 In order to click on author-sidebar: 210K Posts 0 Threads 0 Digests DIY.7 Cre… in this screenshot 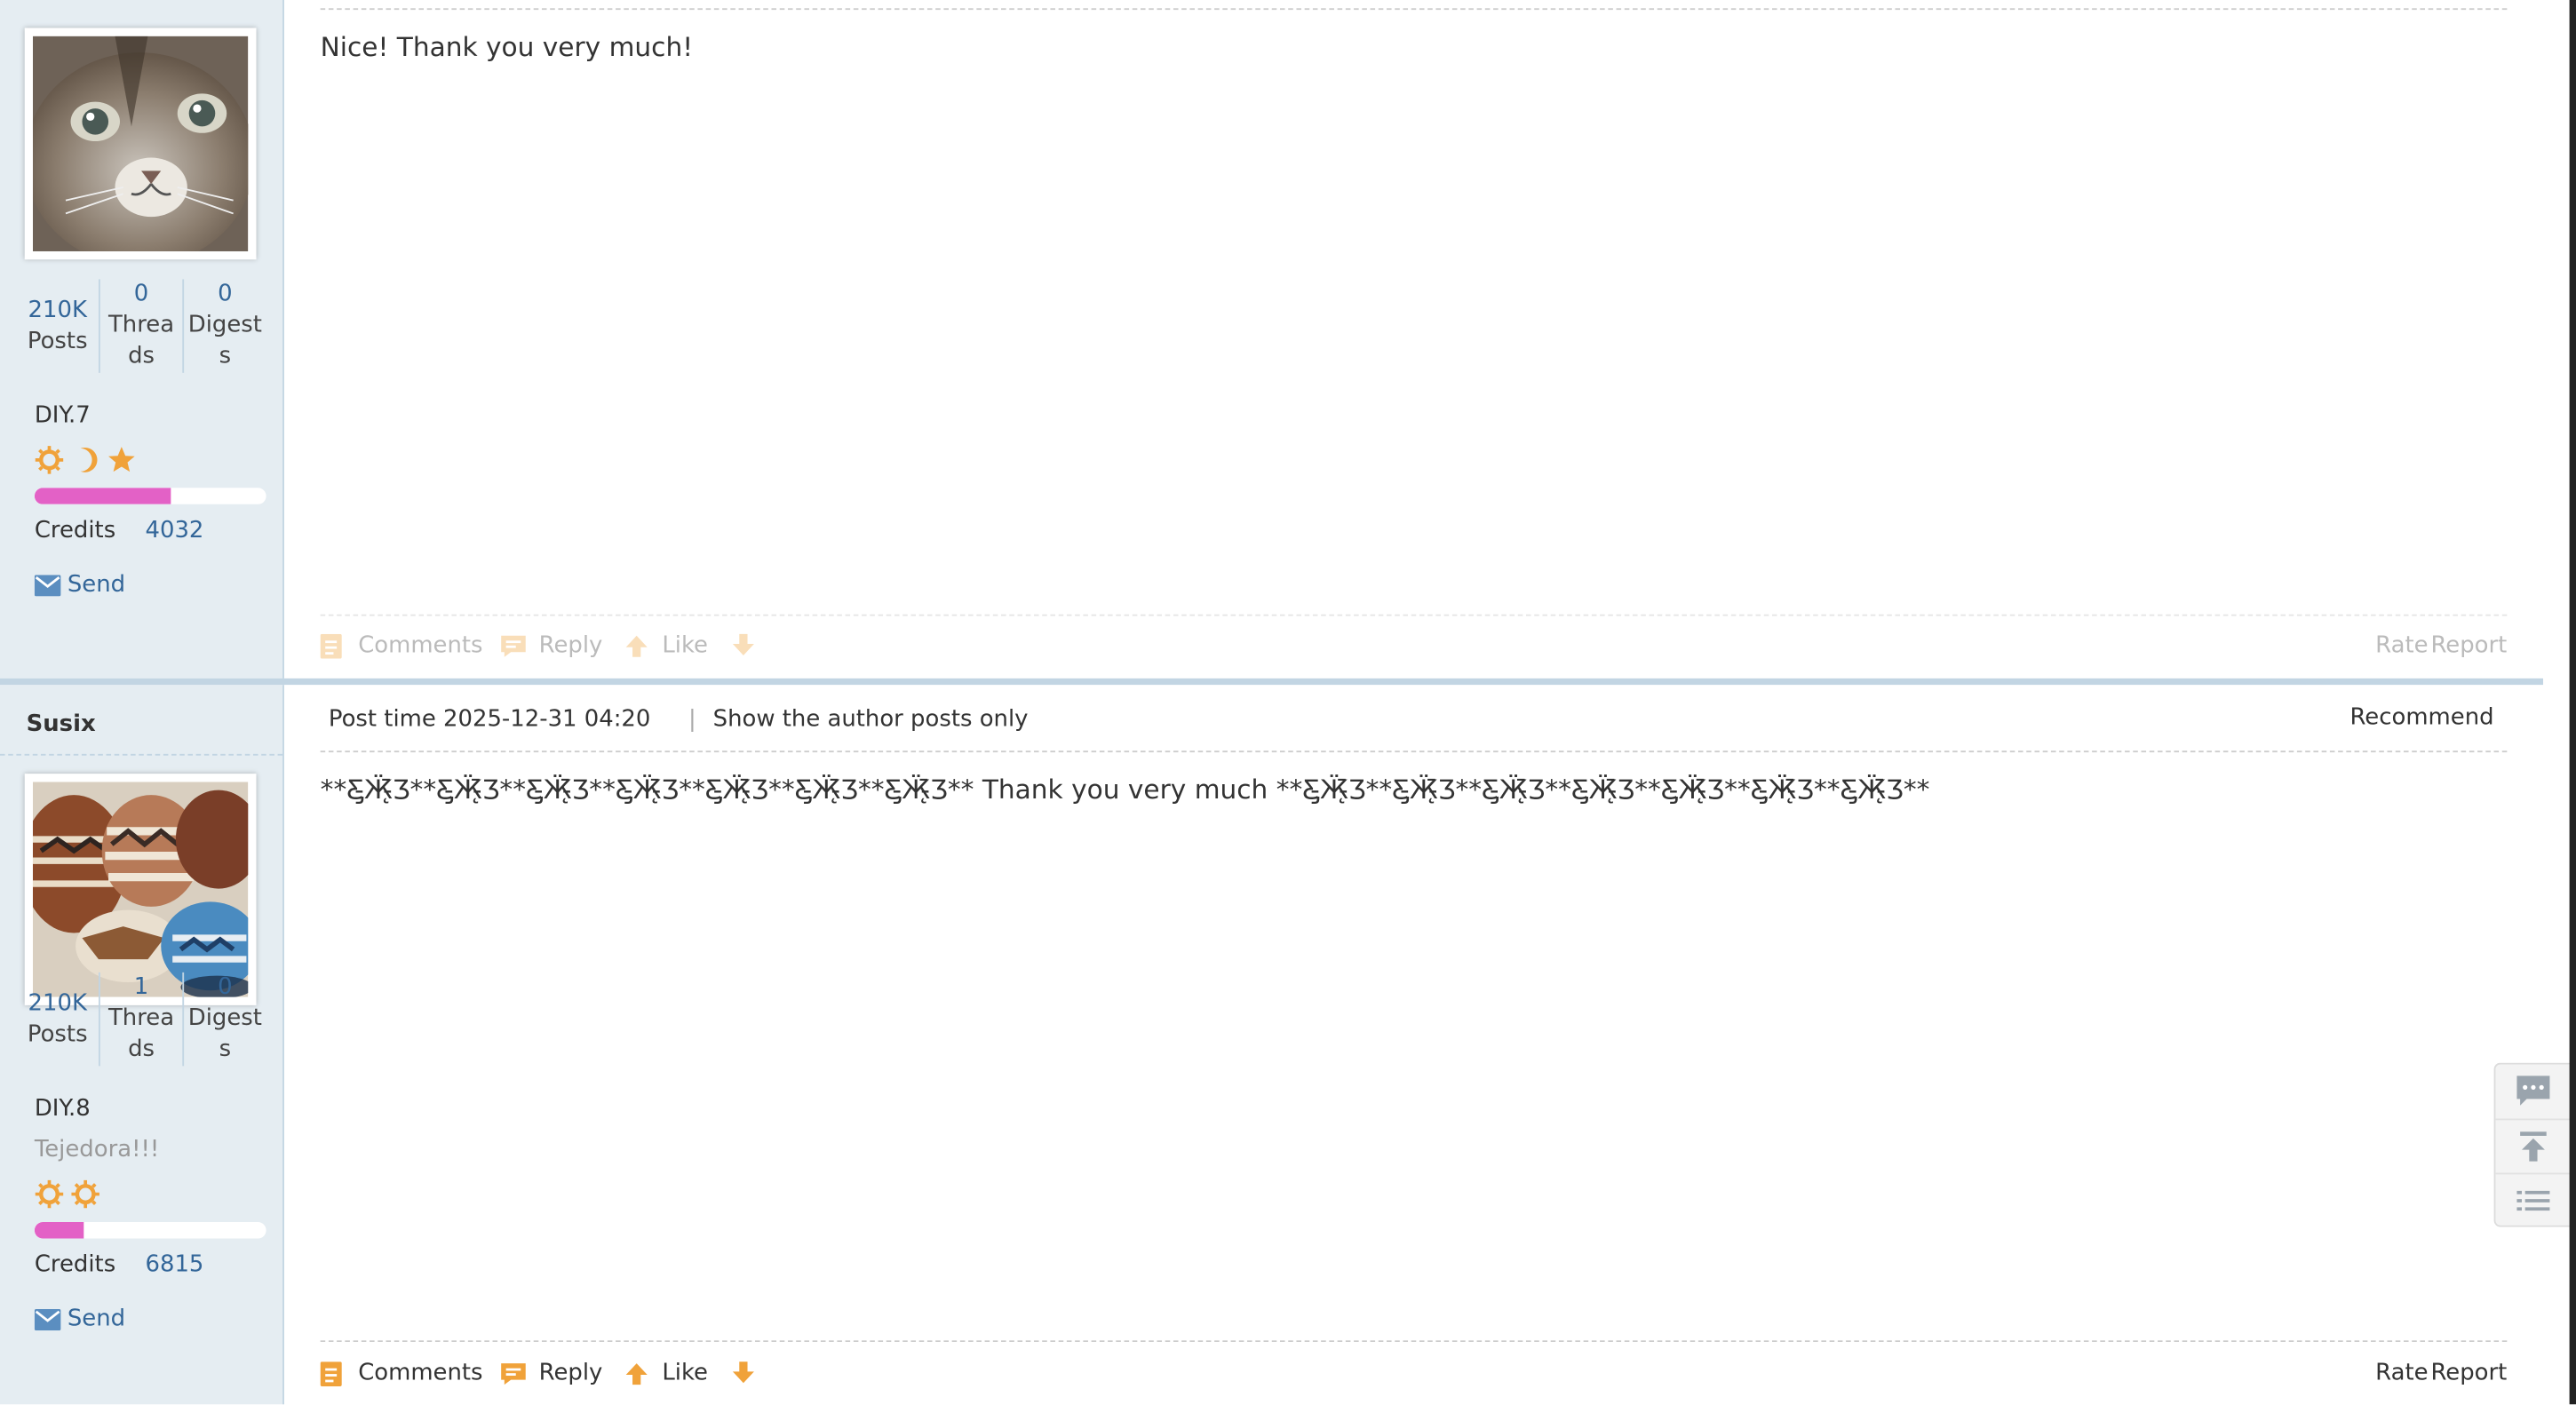, I will do `click(142, 339)`.